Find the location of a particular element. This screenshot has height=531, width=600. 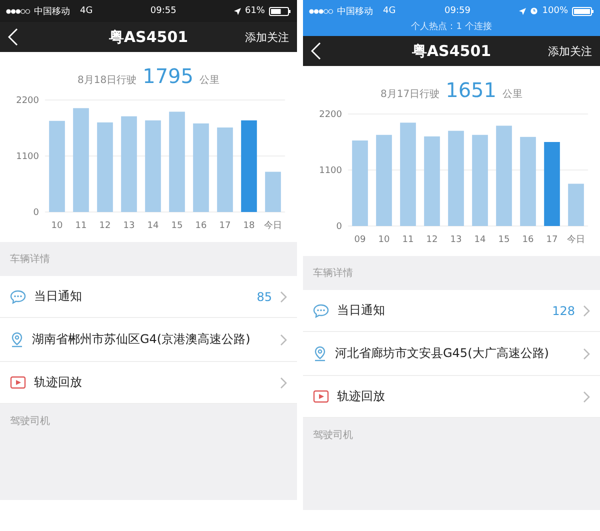

distance-value: 1795 is located at coordinates (168, 76).